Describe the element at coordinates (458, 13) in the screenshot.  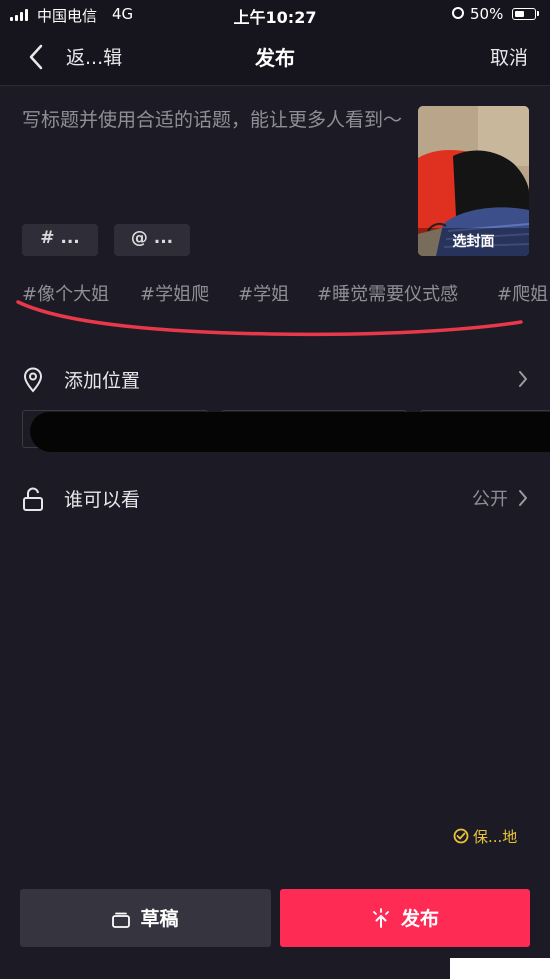
I see `orientation-lock-icon` at that location.